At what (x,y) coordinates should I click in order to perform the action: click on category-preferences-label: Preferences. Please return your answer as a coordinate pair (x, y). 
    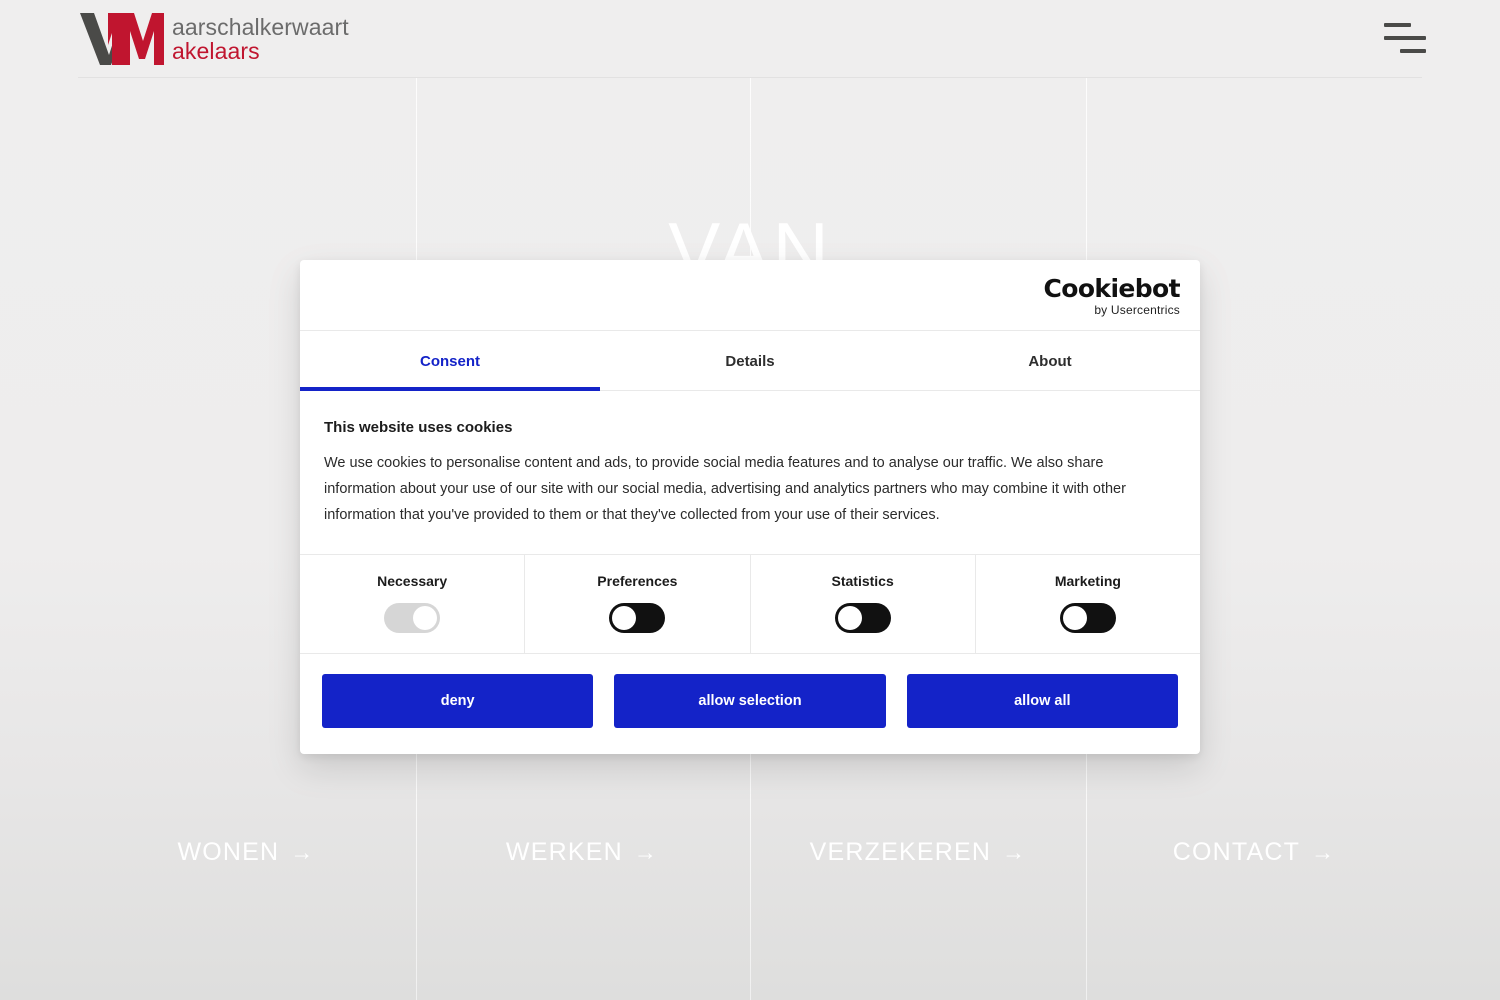
    Looking at the image, I should click on (637, 581).